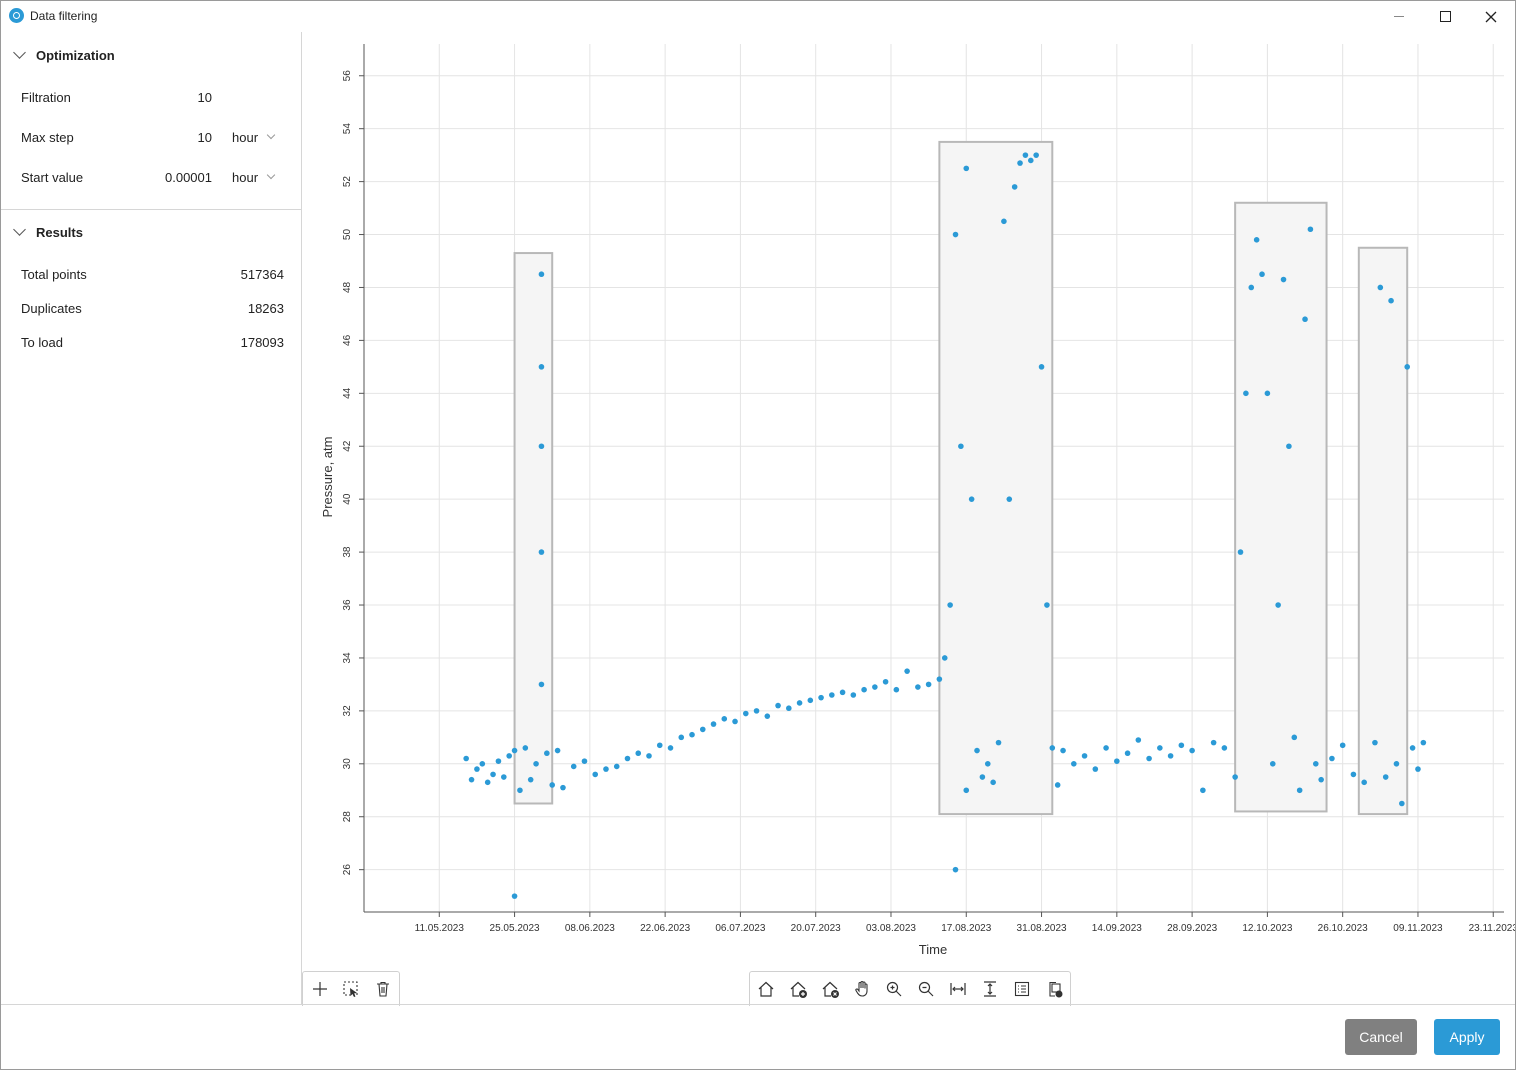 Image resolution: width=1516 pixels, height=1070 pixels. What do you see at coordinates (205, 137) in the screenshot?
I see `max-step-input: 10` at bounding box center [205, 137].